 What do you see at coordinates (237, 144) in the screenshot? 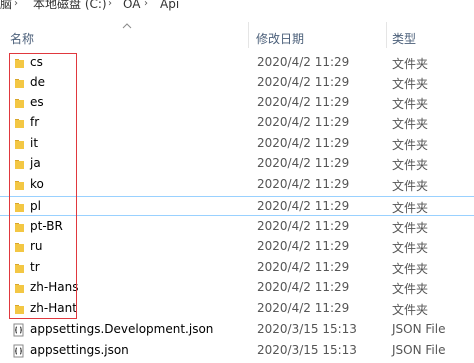
I see `list-item: it 2020/4/2 11:29 文件夹` at bounding box center [237, 144].